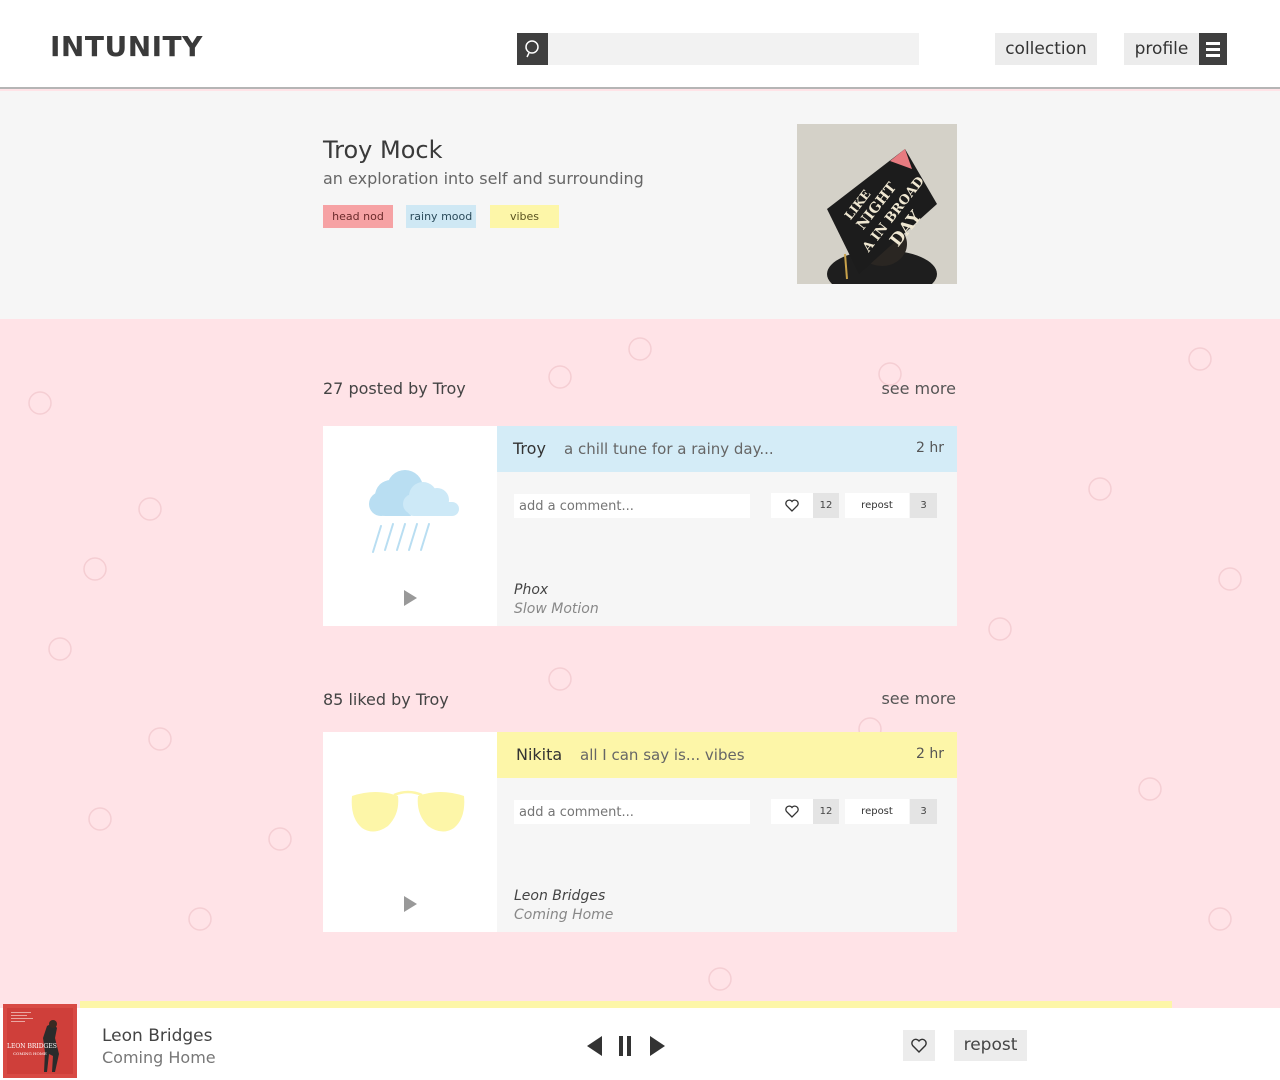 This screenshot has height=1080, width=1280. I want to click on mood-tag-rainy-mood: rainy mood, so click(441, 216).